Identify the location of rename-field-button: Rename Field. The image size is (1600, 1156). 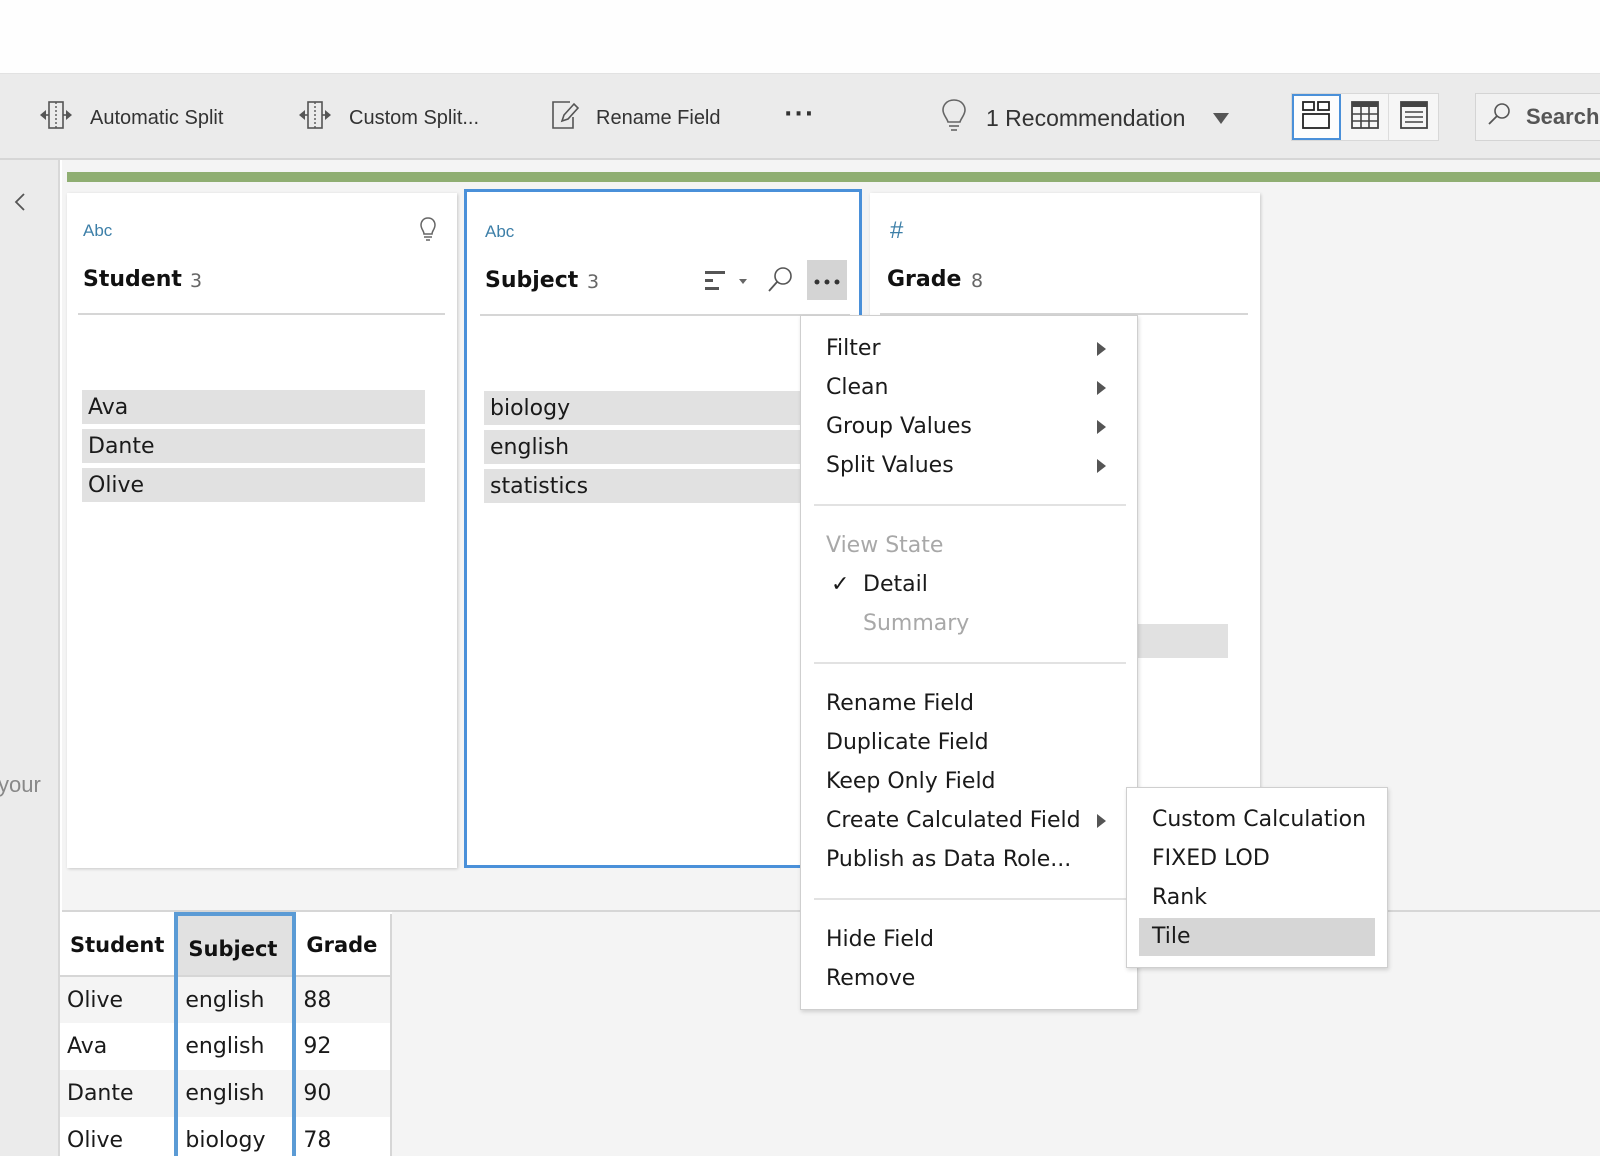
(635, 118).